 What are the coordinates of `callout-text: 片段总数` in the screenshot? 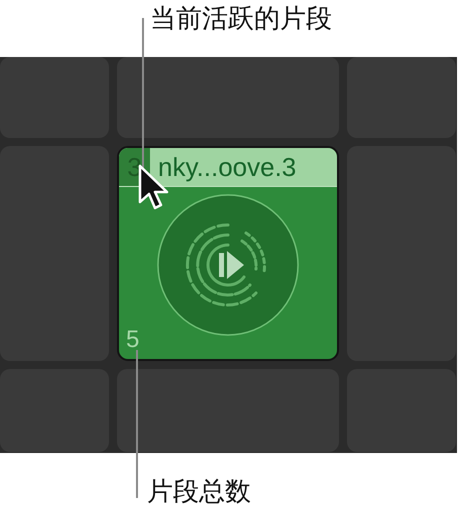 It's located at (199, 492).